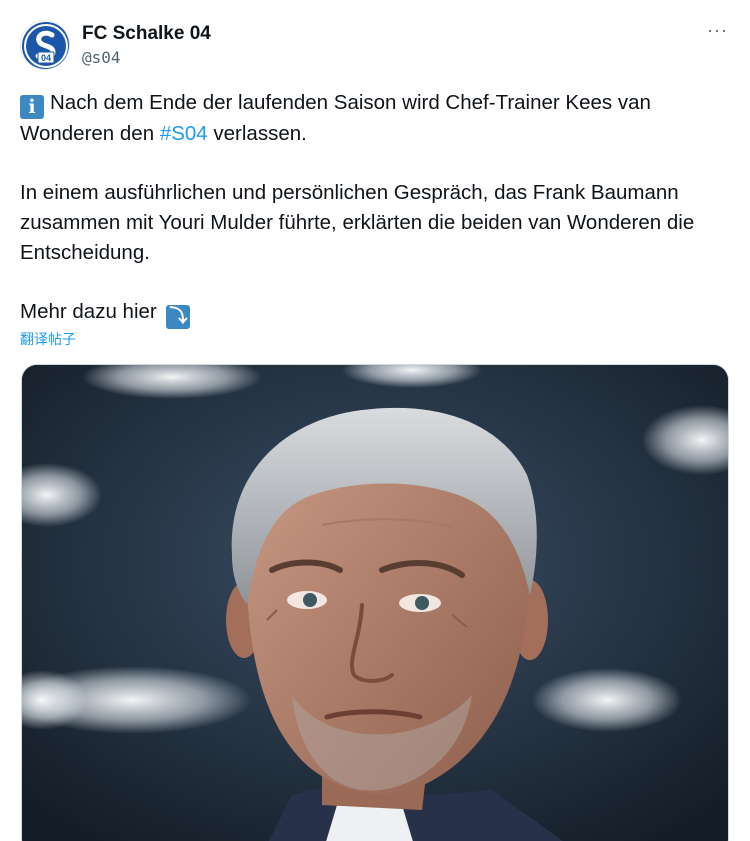 The width and height of the screenshot is (750, 841). Describe the element at coordinates (91, 311) in the screenshot. I see `more-here-text: Mehr dazu hier` at that location.